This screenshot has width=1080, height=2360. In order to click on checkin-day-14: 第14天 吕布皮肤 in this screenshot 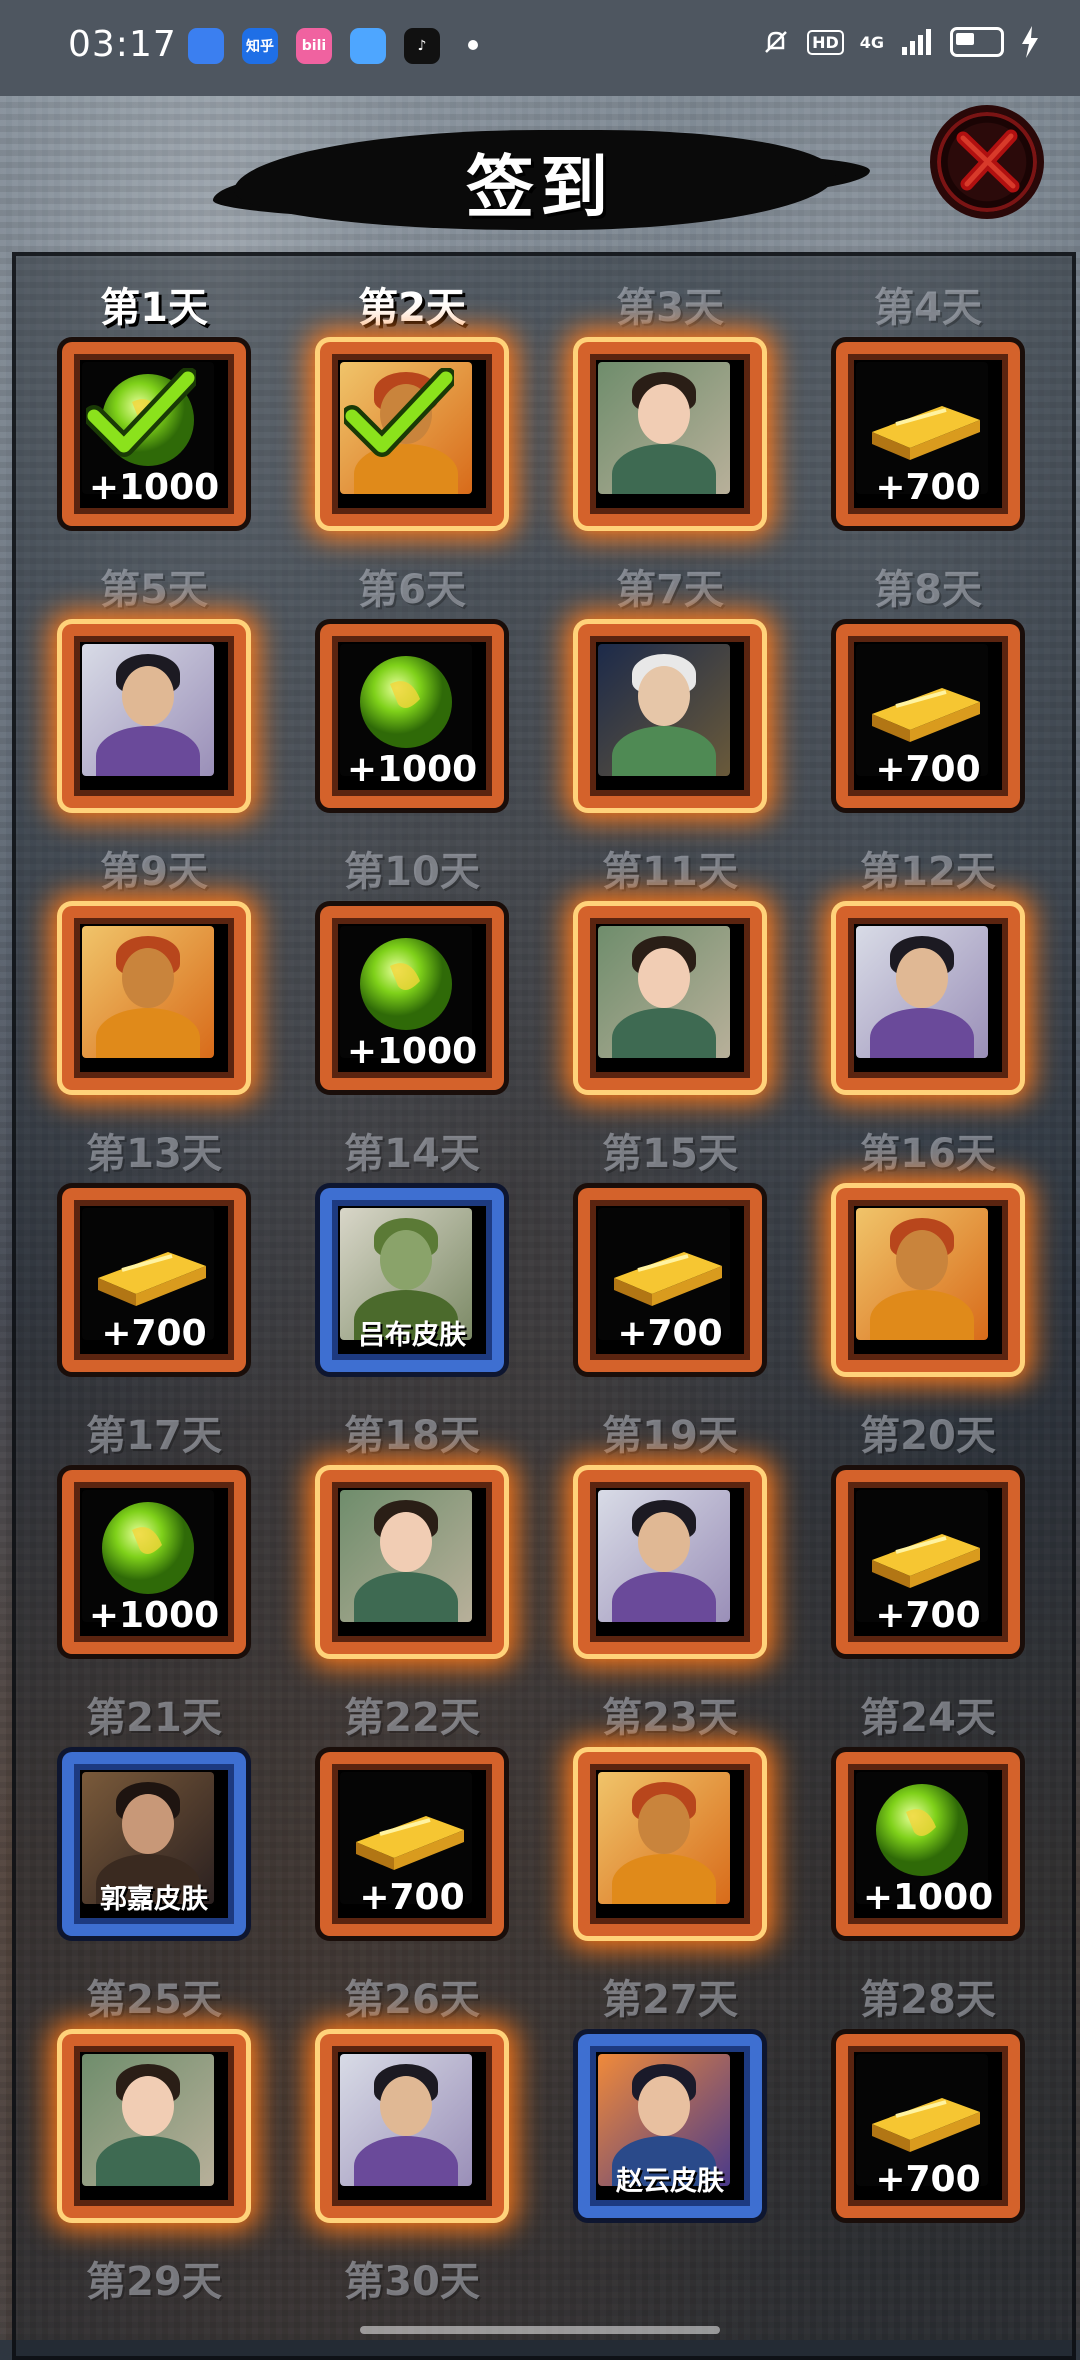, I will do `click(412, 1249)`.